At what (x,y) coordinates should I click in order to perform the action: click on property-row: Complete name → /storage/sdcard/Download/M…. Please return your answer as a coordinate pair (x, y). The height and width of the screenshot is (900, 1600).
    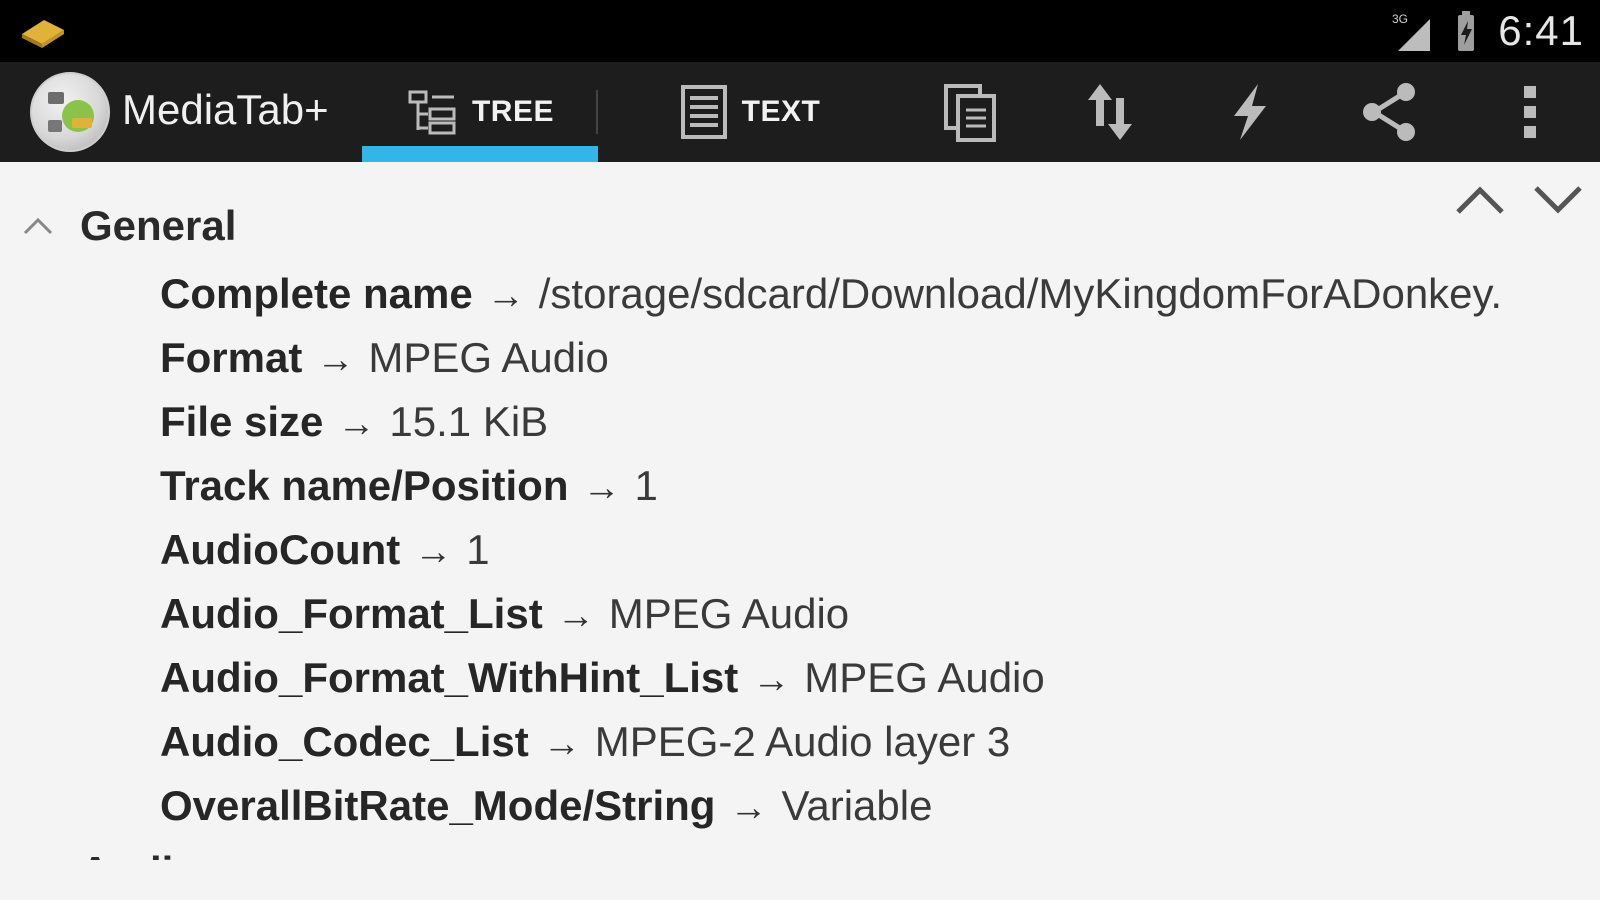
    Looking at the image, I should click on (880, 294).